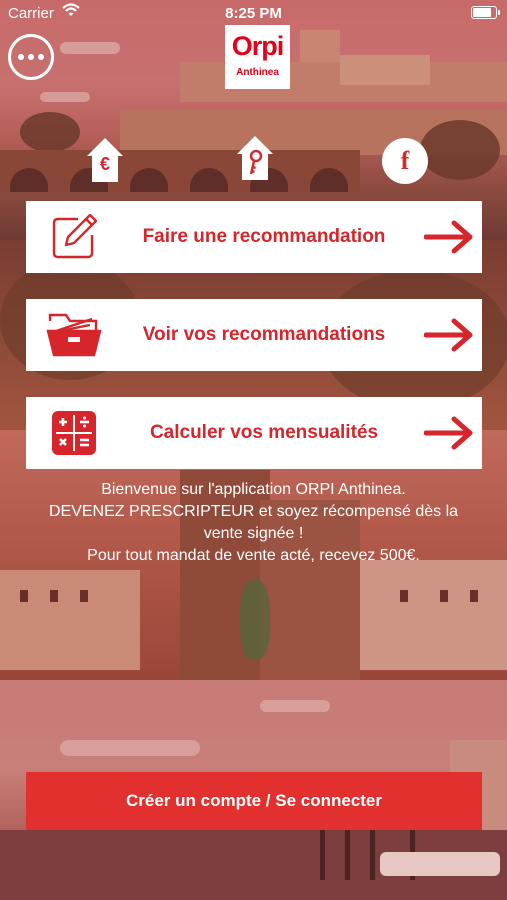  I want to click on ellipsis-icon, so click(21, 57).